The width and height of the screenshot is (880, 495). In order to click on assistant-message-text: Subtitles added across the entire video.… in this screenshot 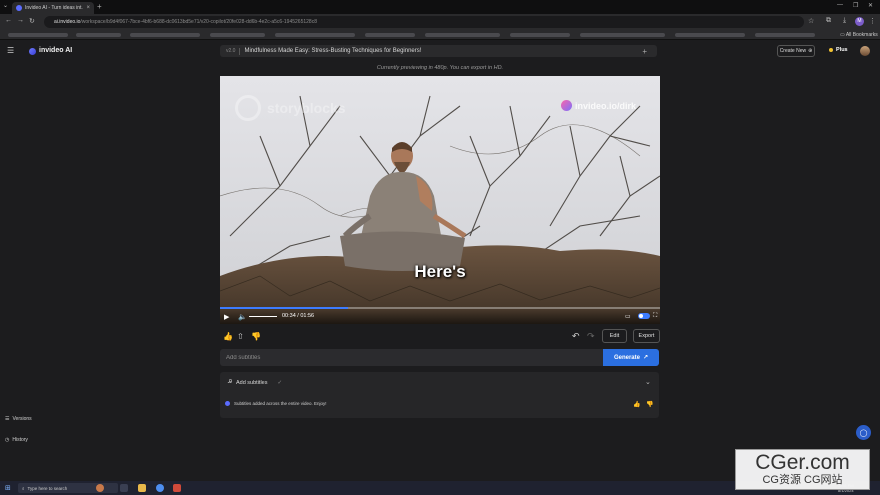, I will do `click(280, 403)`.